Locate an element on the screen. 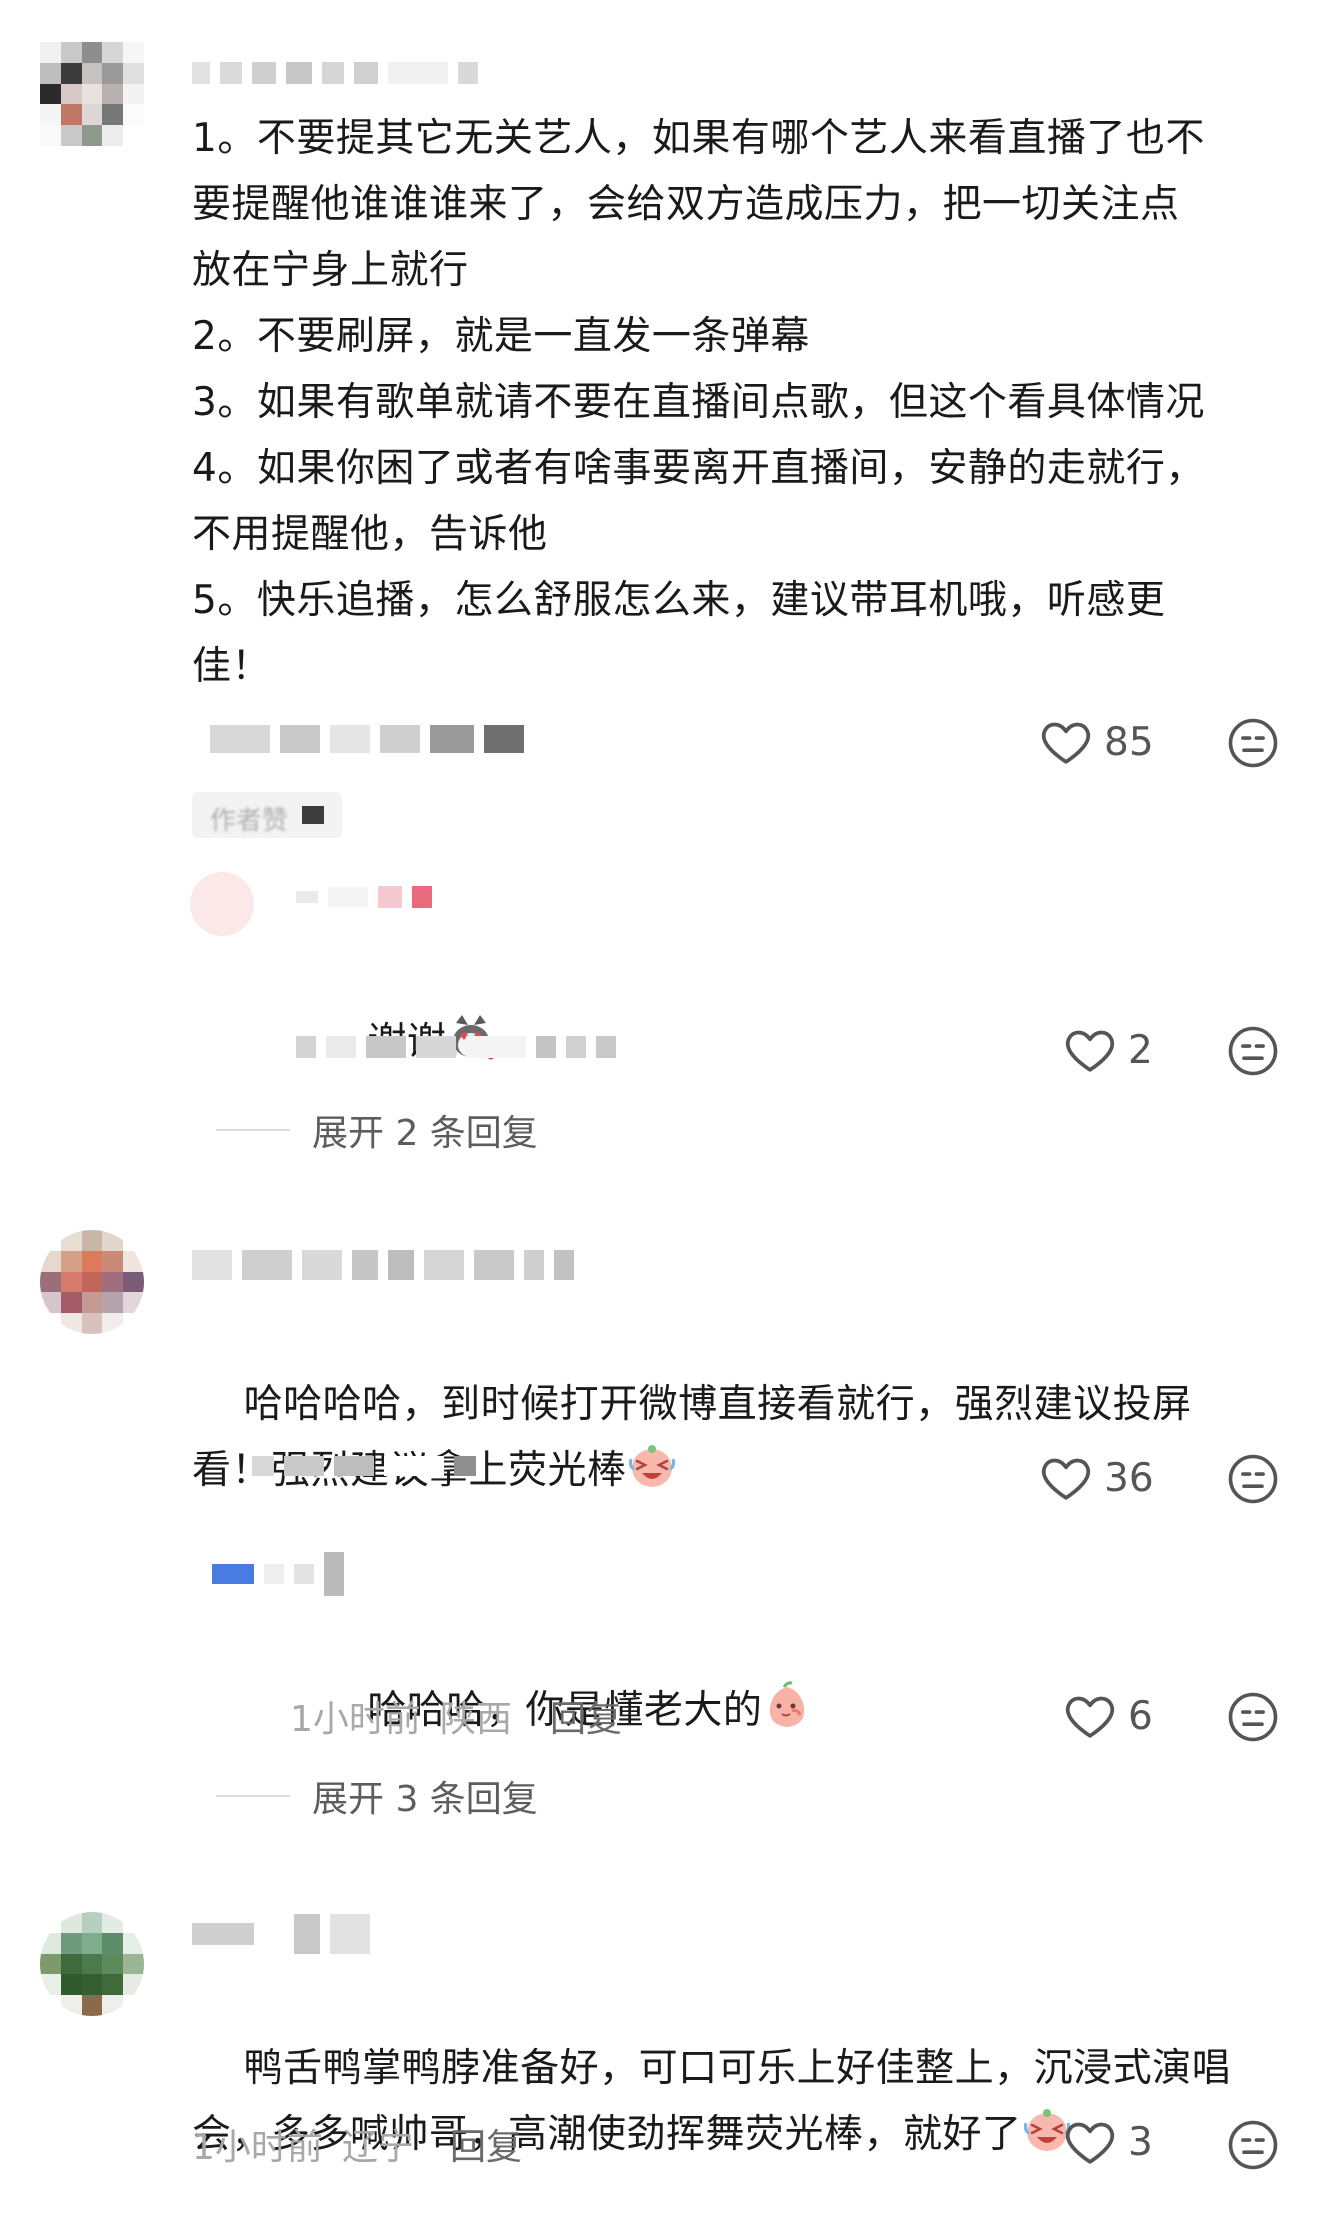  comment-text: 哈哈哈哈，到时候打开微博直接看就行，强烈建议投屏 看！强烈建议拿上荧光棒 is located at coordinates (737, 1438).